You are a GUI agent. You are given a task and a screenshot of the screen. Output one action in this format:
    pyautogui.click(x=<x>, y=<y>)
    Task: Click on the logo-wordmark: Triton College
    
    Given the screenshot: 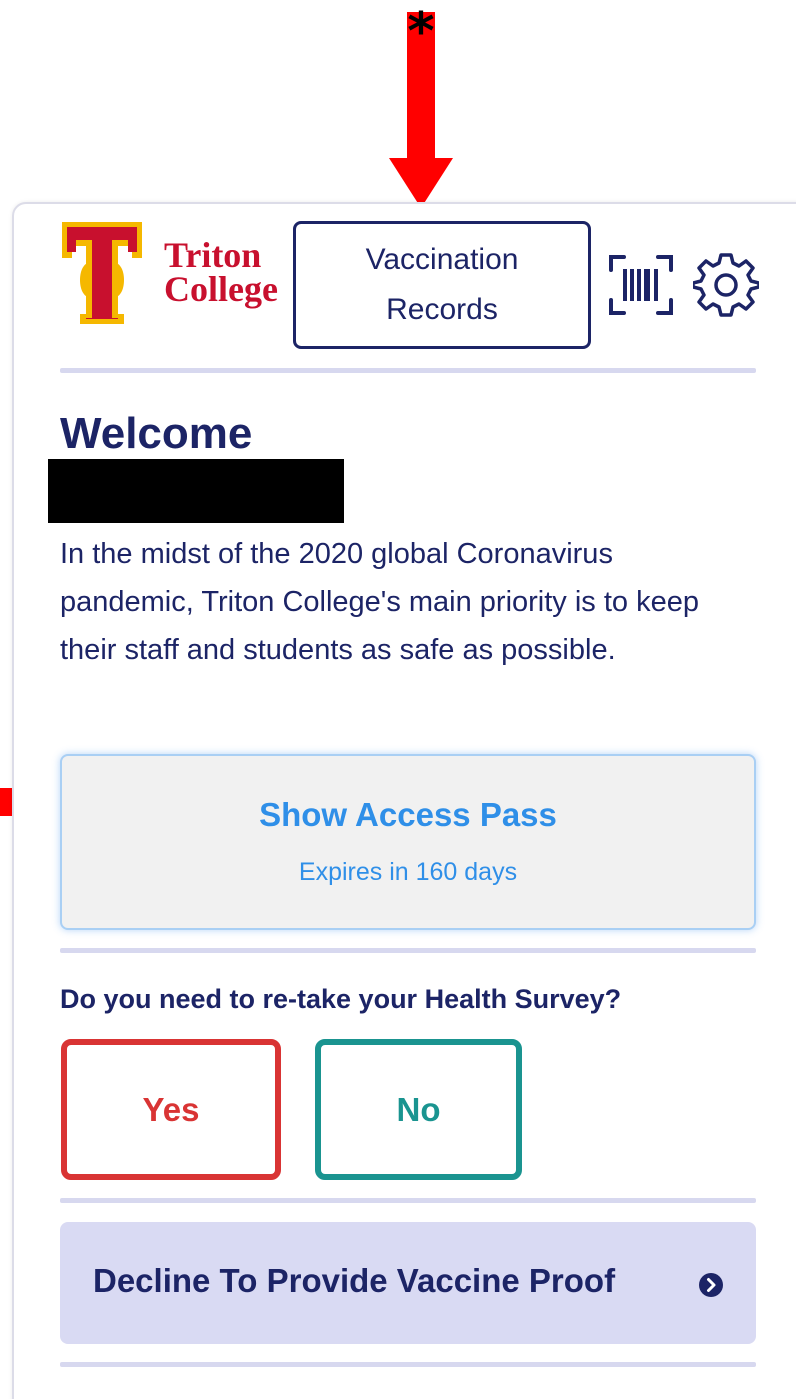 What is the action you would take?
    pyautogui.click(x=221, y=272)
    